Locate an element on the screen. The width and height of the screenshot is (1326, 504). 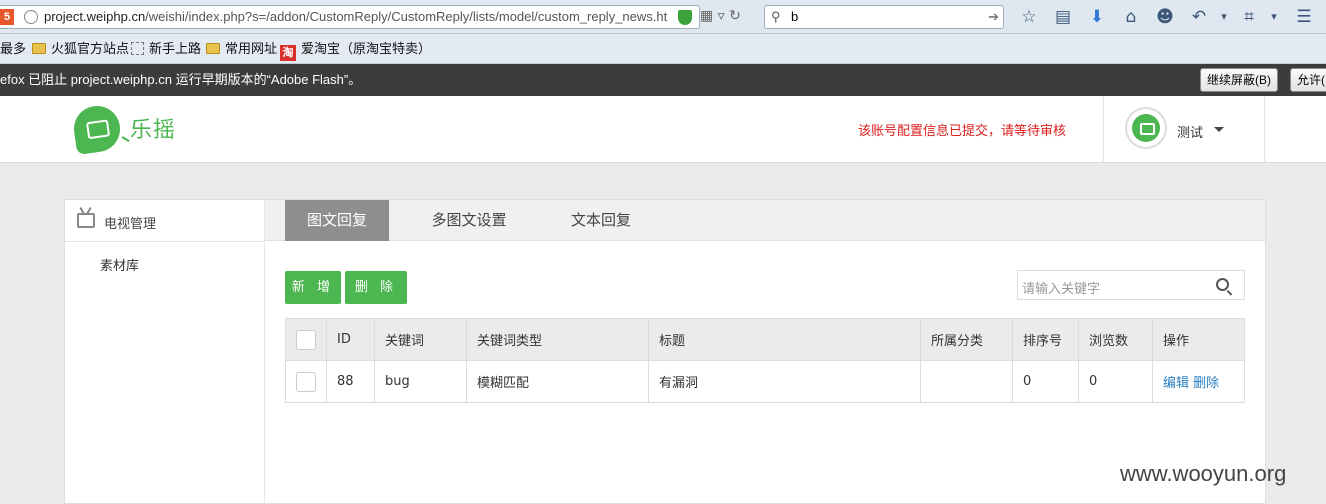
edit-link: 编辑 is located at coordinates (1176, 383).